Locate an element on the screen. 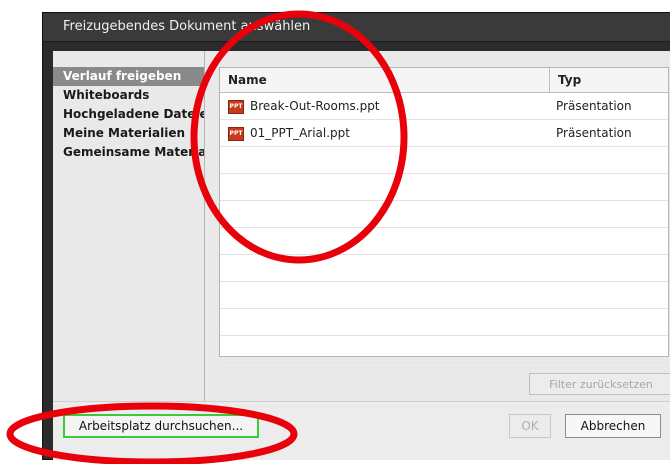 The height and width of the screenshot is (464, 670). cancel-button: Abbrechen is located at coordinates (613, 426).